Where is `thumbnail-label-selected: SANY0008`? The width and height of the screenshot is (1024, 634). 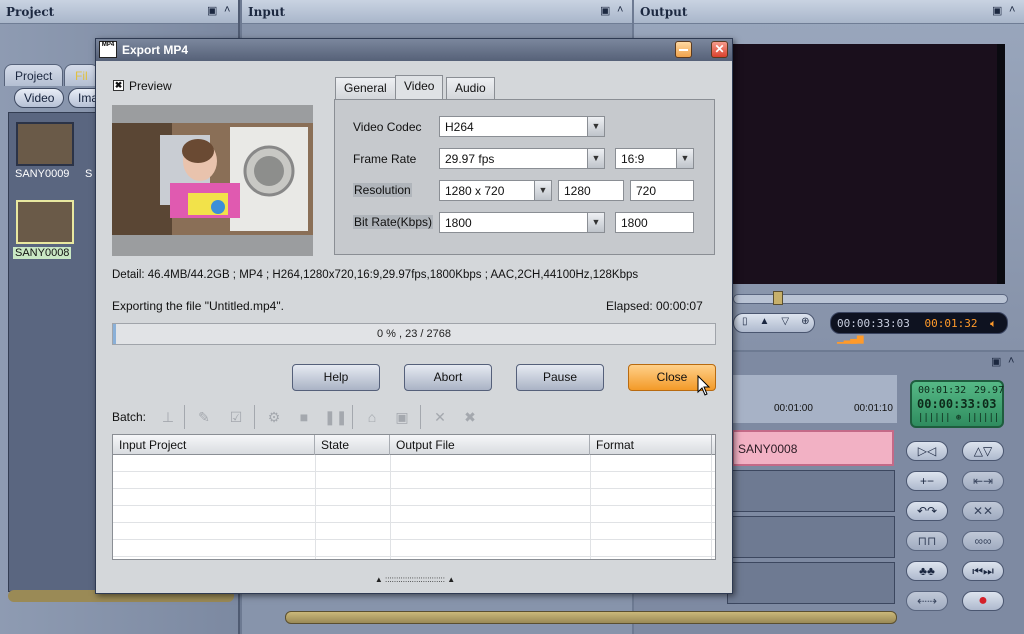 thumbnail-label-selected: SANY0008 is located at coordinates (42, 253).